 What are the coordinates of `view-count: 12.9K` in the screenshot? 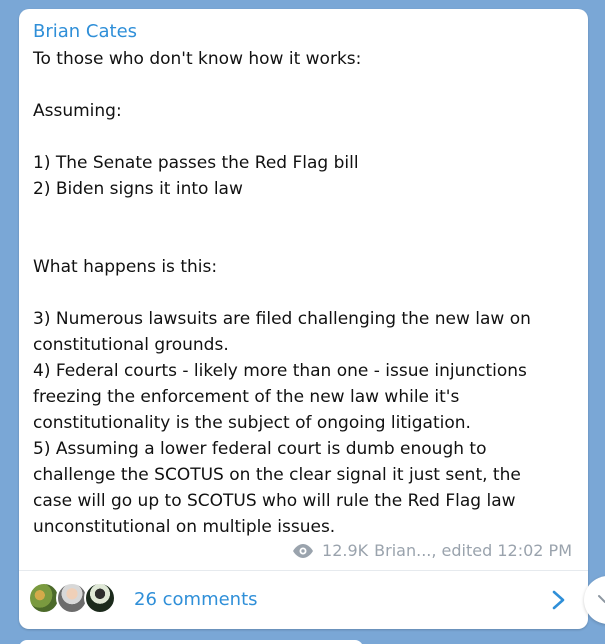 It's located at (345, 550).